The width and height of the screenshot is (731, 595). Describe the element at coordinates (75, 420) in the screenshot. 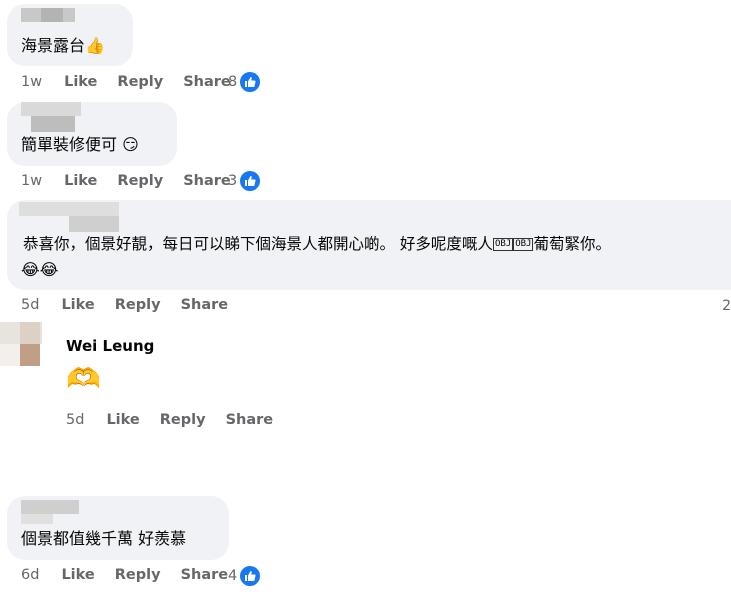

I see `reply-timestamp: 5d` at that location.